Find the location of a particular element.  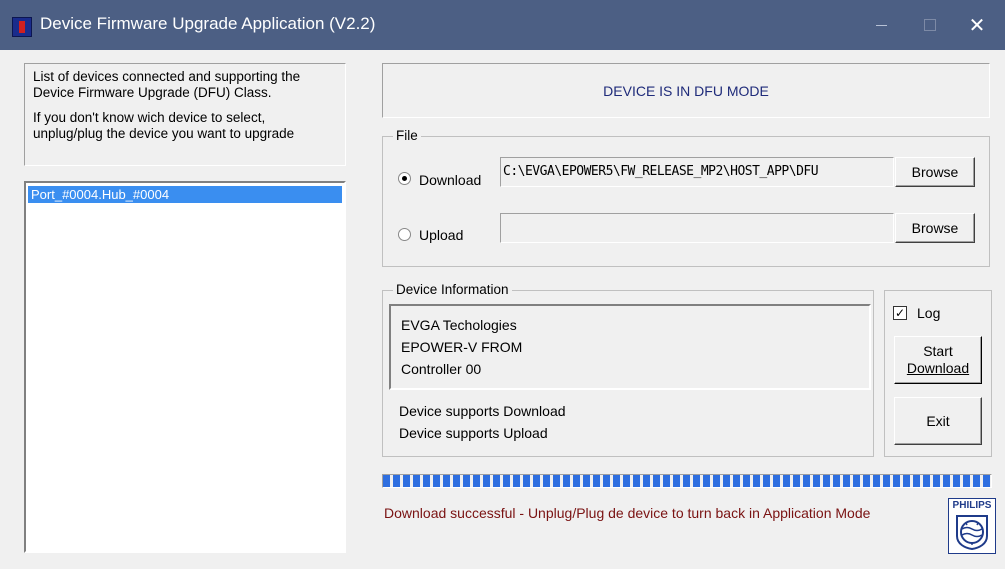

close-icon: ✕ is located at coordinates (977, 25).